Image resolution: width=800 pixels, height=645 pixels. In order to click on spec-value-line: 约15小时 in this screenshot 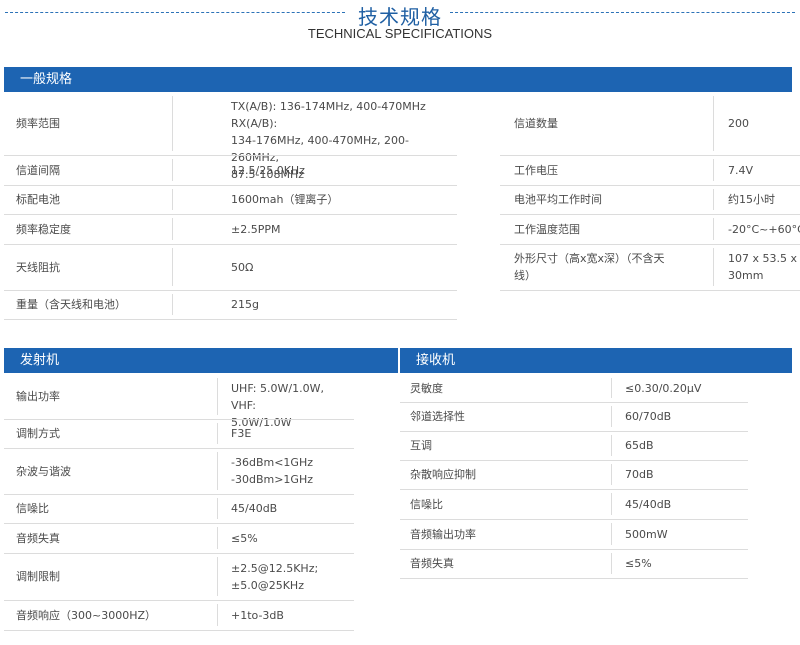, I will do `click(751, 199)`.